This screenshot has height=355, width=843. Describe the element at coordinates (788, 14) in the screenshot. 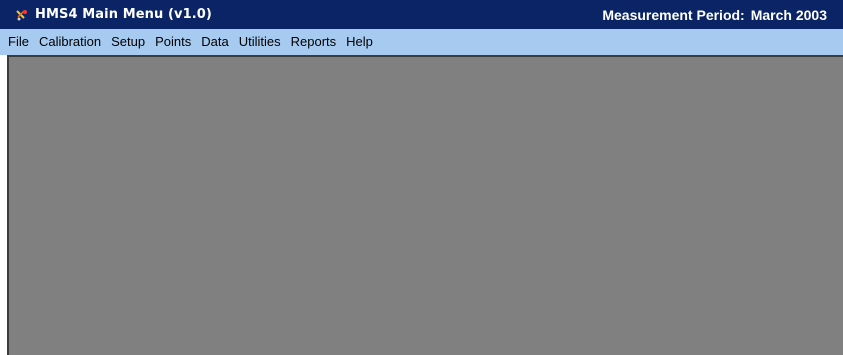

I see `period-value: March 2003` at that location.